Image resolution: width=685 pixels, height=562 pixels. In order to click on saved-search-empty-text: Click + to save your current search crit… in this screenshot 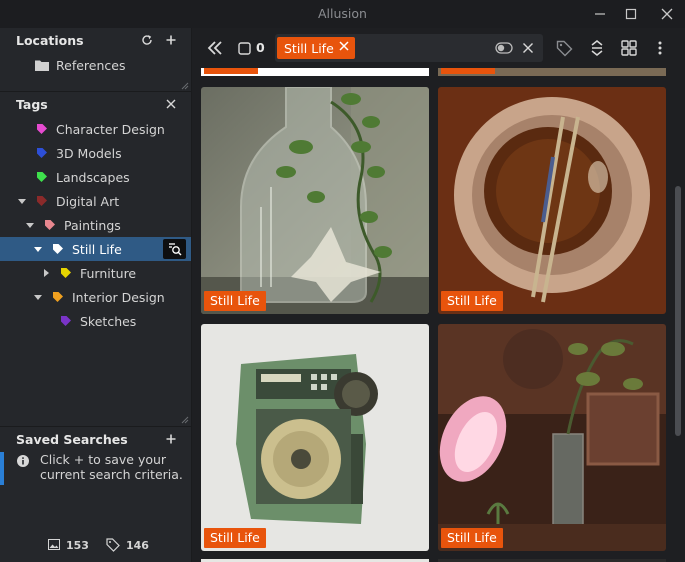, I will do `click(111, 467)`.